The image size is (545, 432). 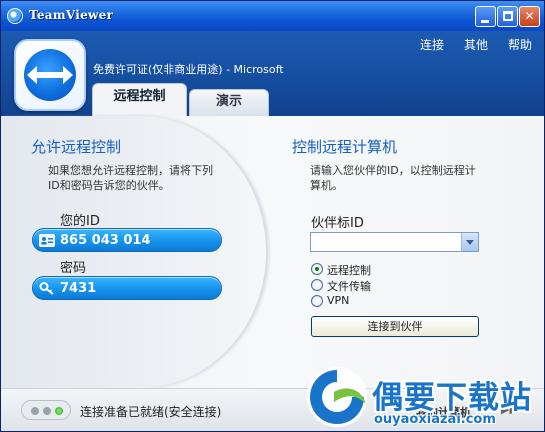 I want to click on radio-selected-icon, so click(x=317, y=269).